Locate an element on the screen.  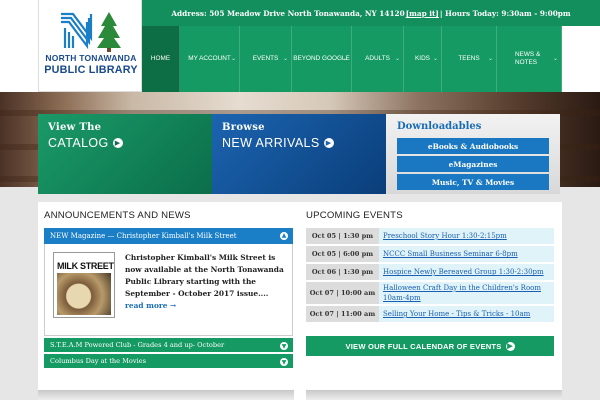
ebooks-button: eBooks & Audiobooks is located at coordinates (473, 146).